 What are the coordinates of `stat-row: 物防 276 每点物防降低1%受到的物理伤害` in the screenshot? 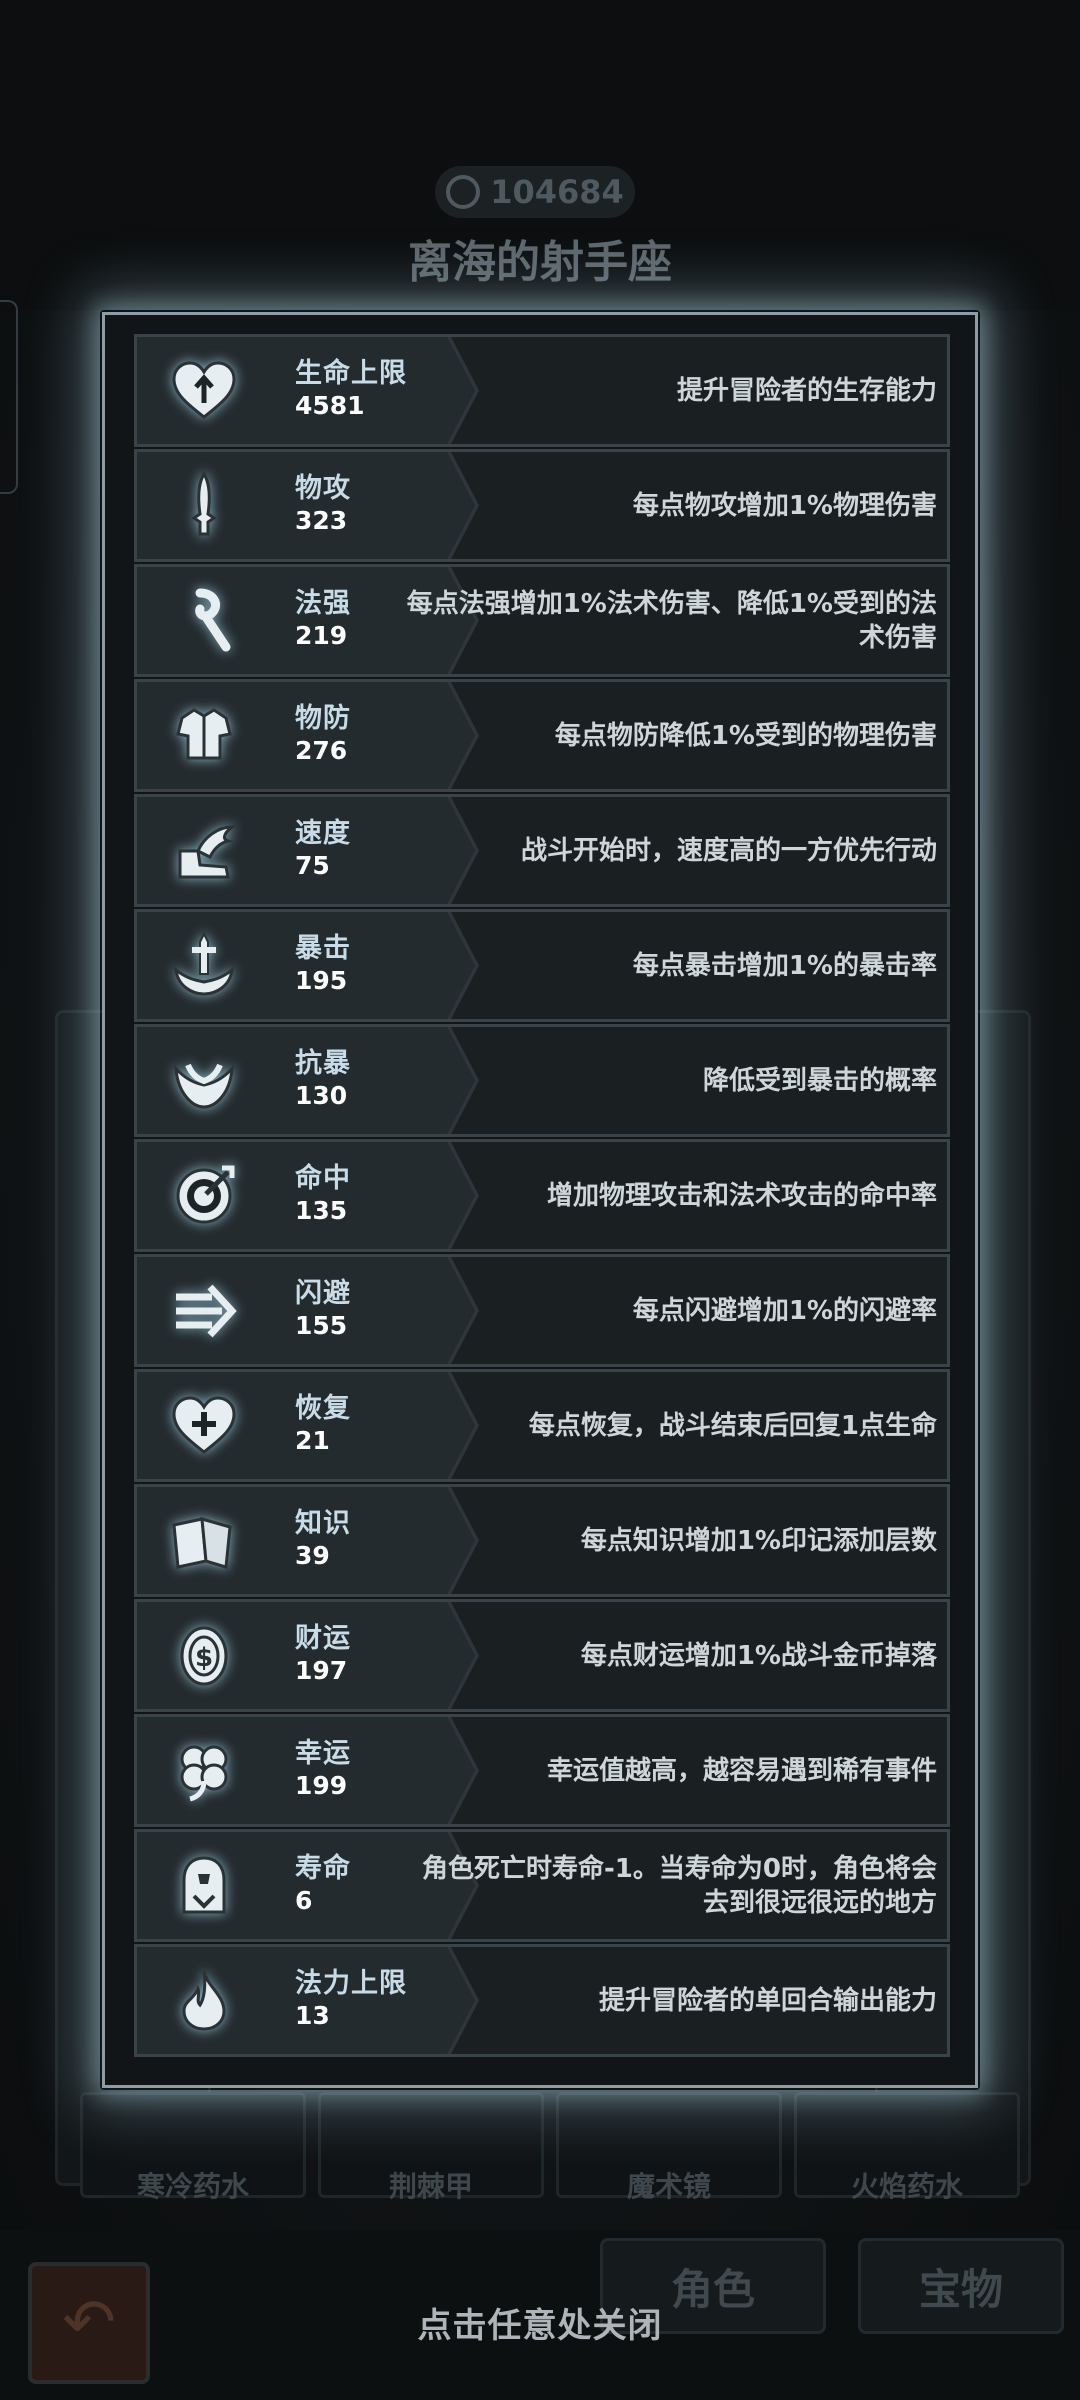 It's located at (542, 735).